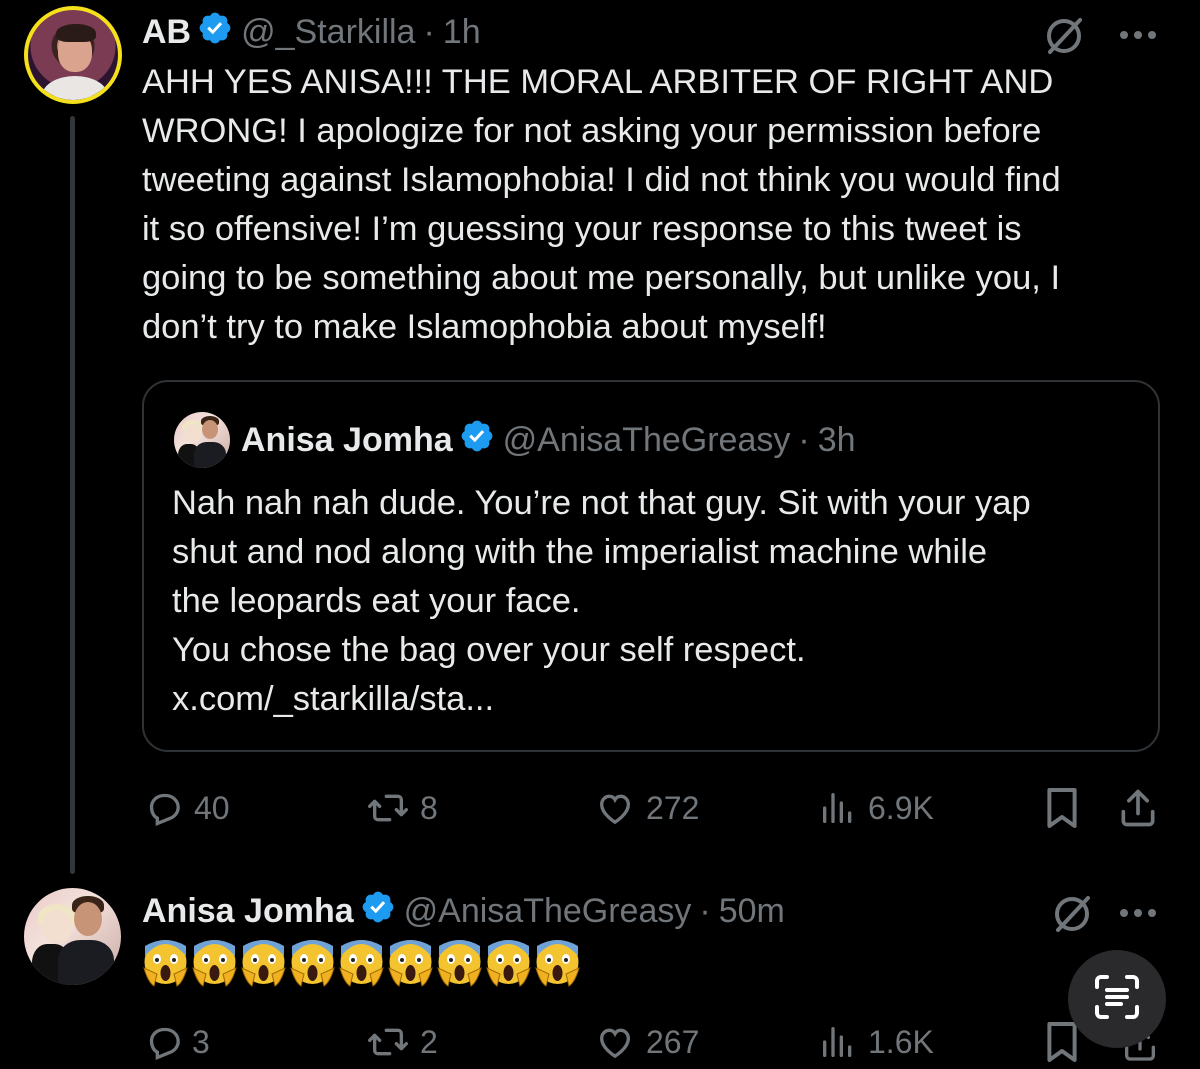 Image resolution: width=1200 pixels, height=1069 pixels. What do you see at coordinates (187, 808) in the screenshot?
I see `reply-button: 40` at bounding box center [187, 808].